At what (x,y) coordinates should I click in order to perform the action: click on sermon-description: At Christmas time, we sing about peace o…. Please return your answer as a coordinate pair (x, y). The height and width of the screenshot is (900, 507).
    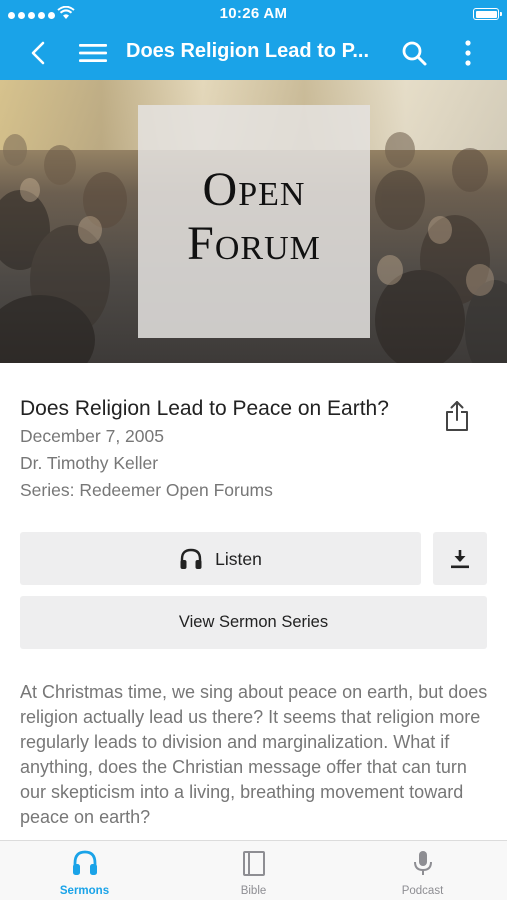
    Looking at the image, I should click on (254, 754).